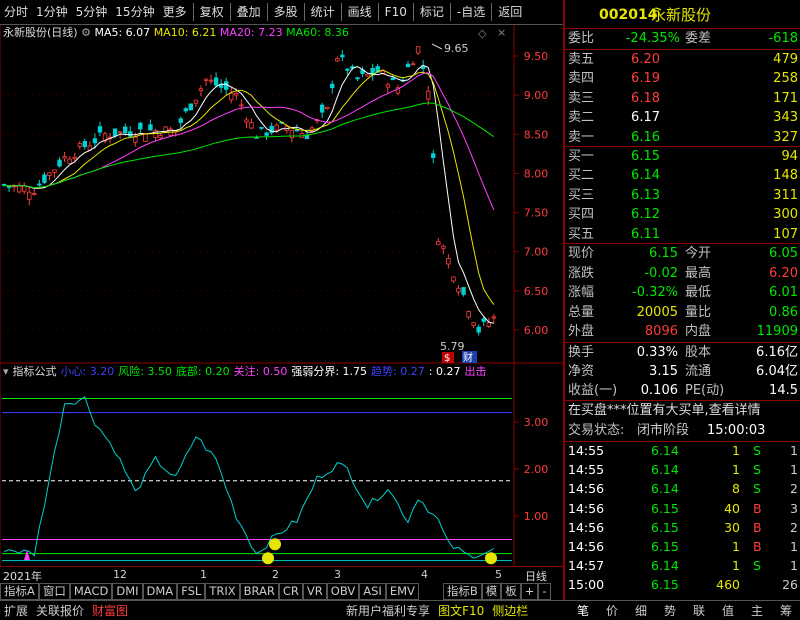 The width and height of the screenshot is (800, 620). Describe the element at coordinates (286, 12) in the screenshot. I see `toolbar-item: 多股` at that location.